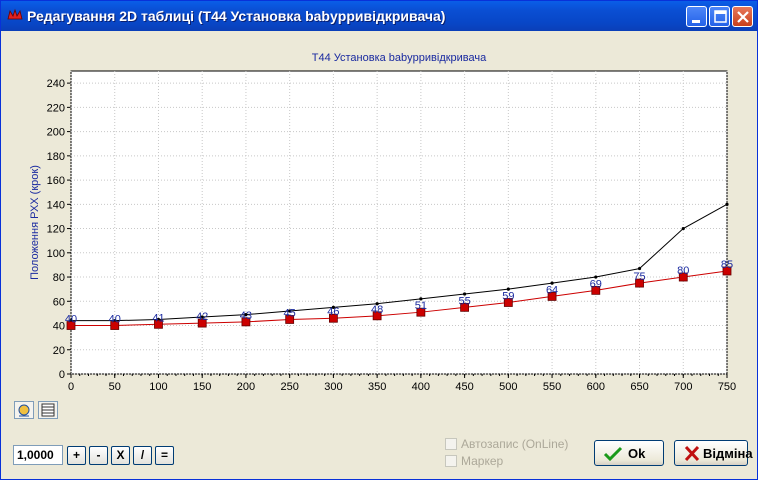 This screenshot has width=758, height=480. Describe the element at coordinates (728, 453) in the screenshot. I see `cancel-label: Відміна` at that location.